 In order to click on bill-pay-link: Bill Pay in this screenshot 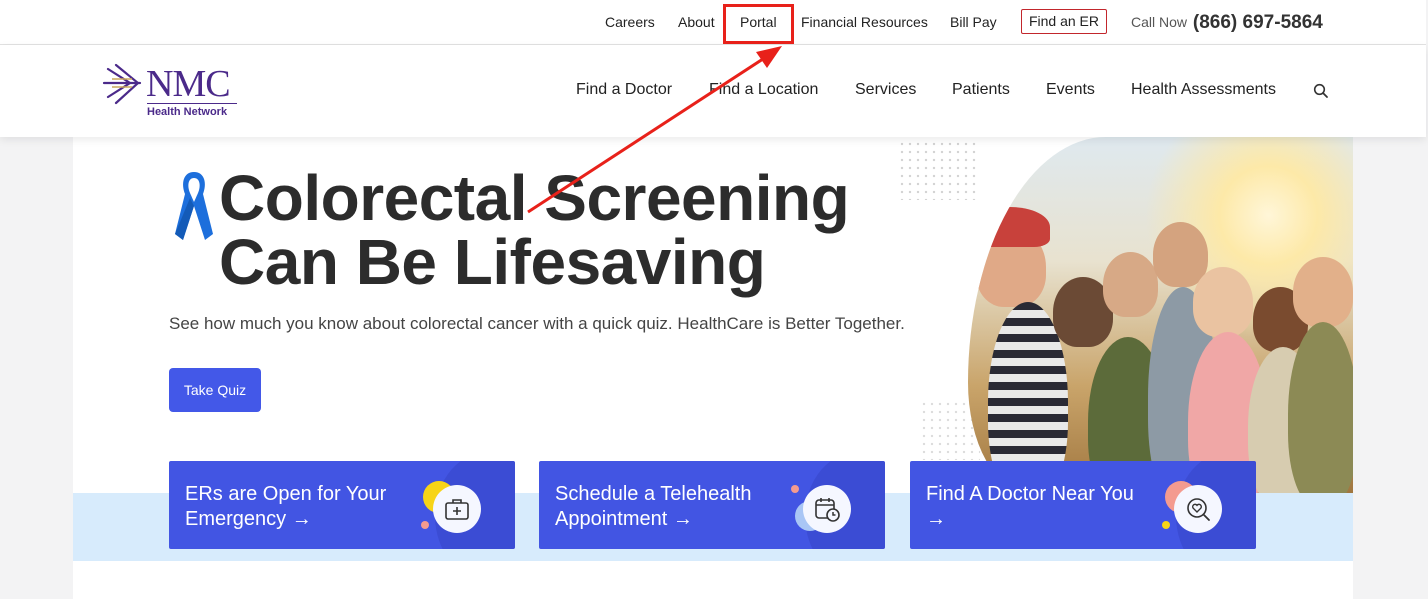, I will do `click(973, 22)`.